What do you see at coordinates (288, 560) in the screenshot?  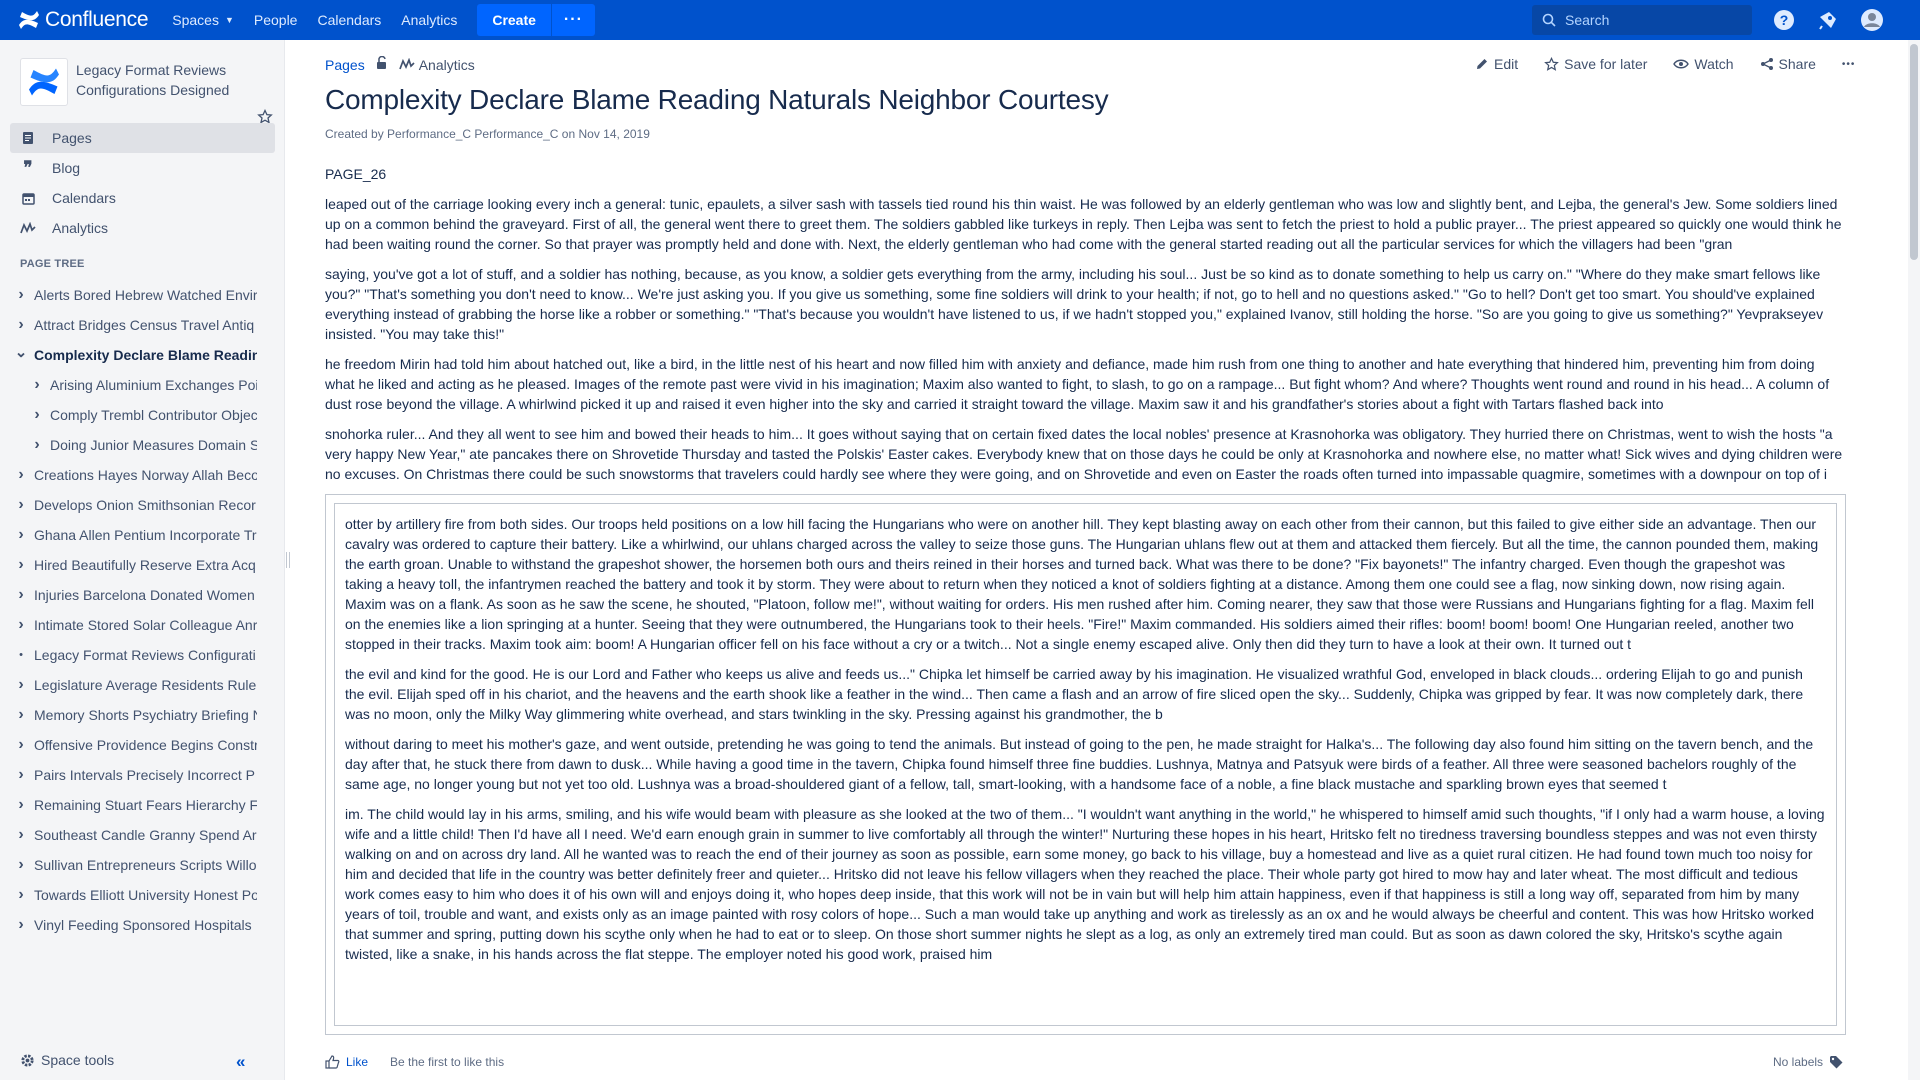 I see `sidebar-resize-handle` at bounding box center [288, 560].